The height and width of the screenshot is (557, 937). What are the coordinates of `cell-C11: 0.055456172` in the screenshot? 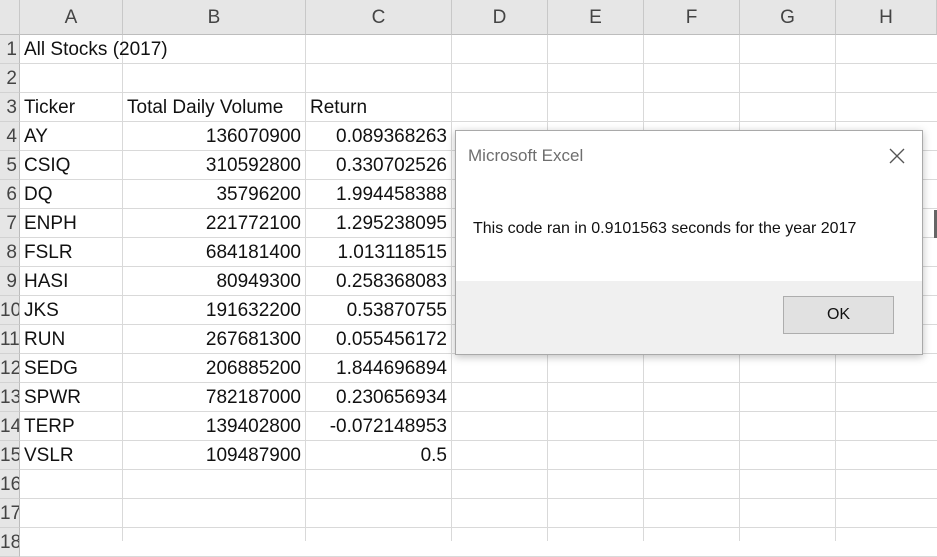 It's located at (379, 339).